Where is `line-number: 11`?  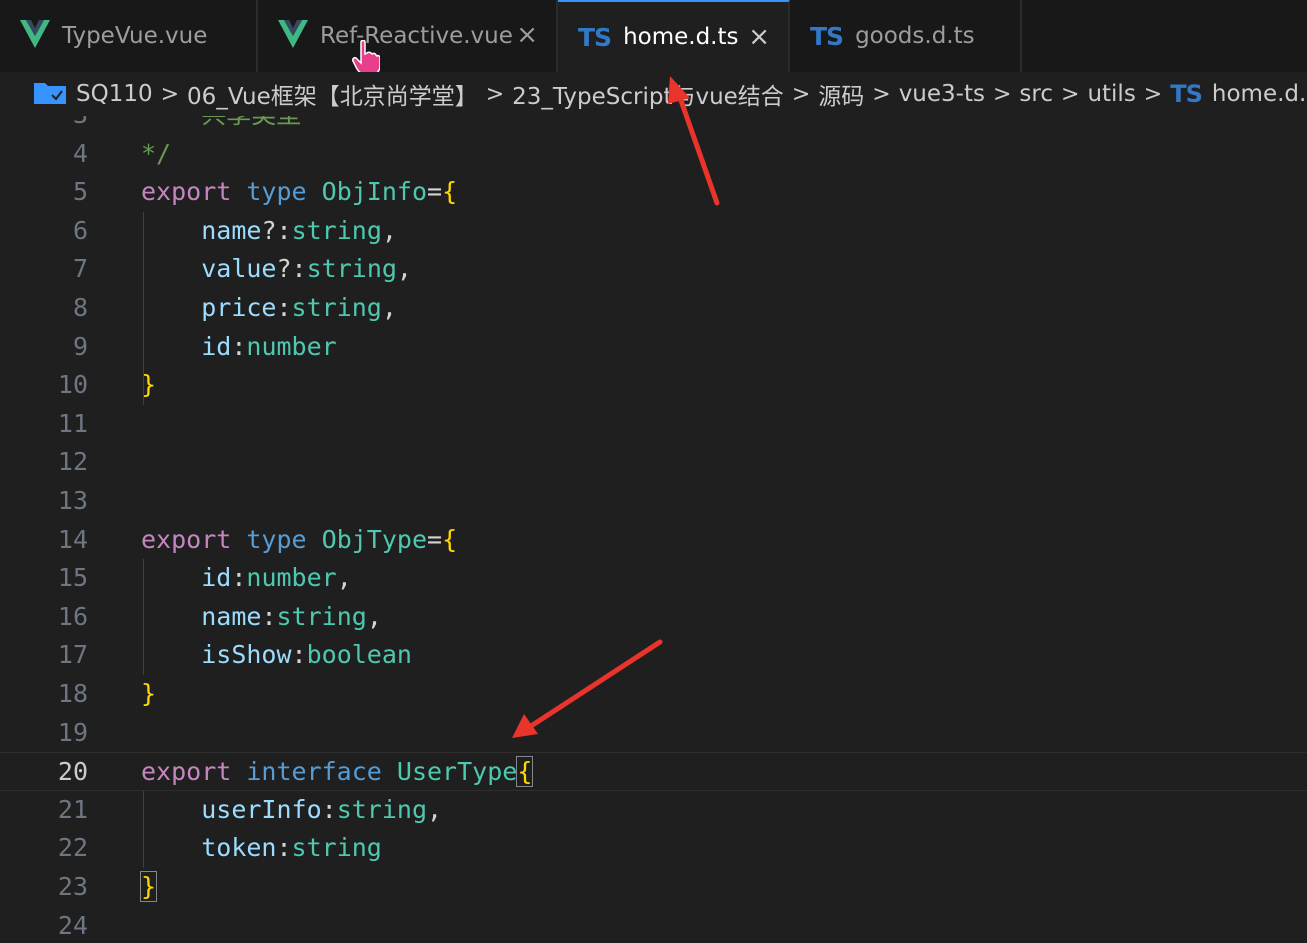
line-number: 11 is located at coordinates (72, 423).